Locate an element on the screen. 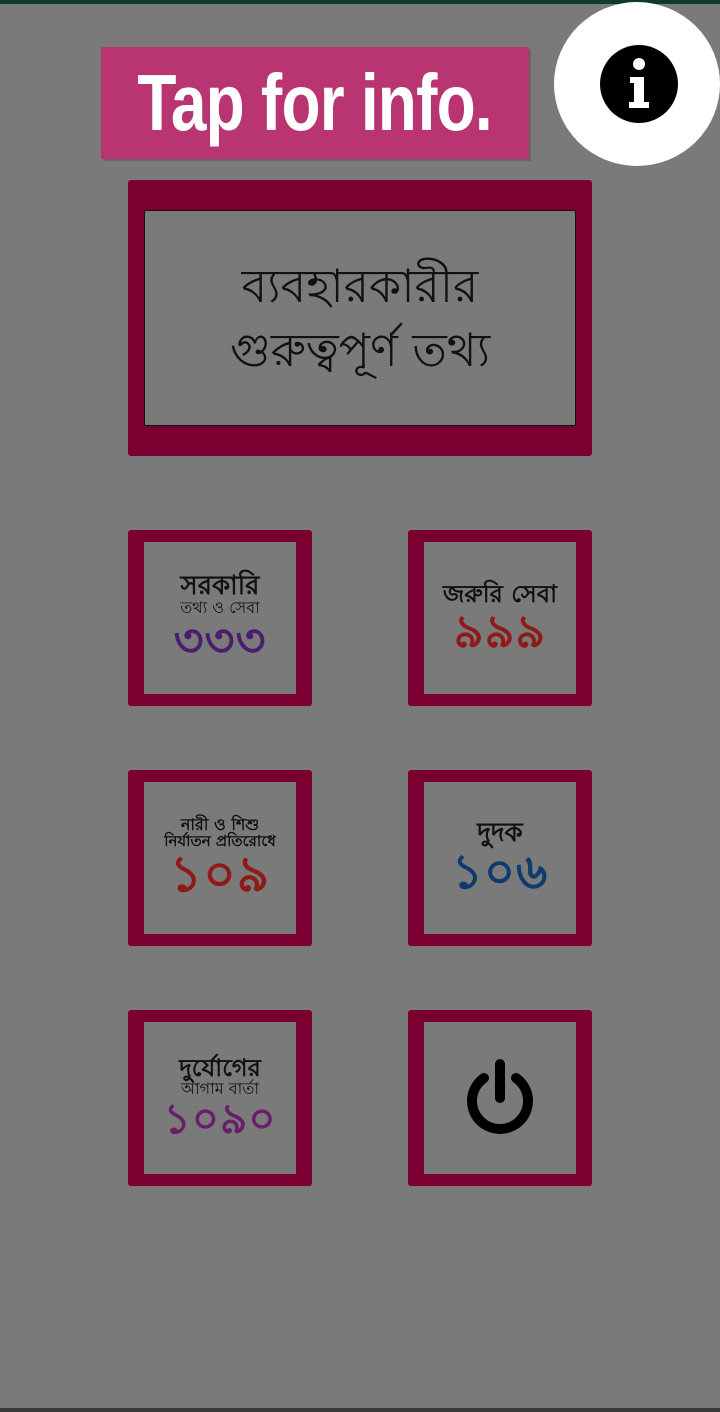  tile-number: ১০৯ is located at coordinates (220, 874).